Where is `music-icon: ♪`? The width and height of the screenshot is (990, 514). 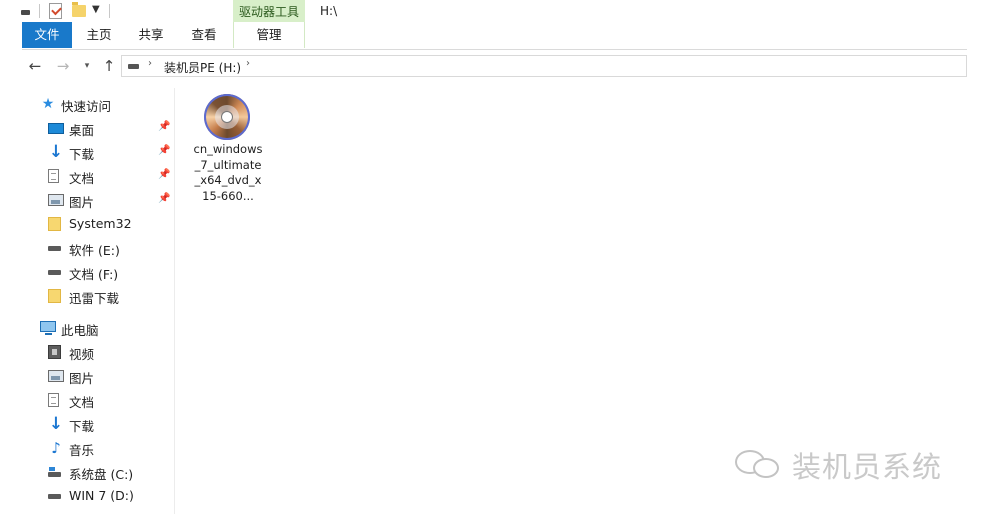
music-icon: ♪ is located at coordinates (56, 448).